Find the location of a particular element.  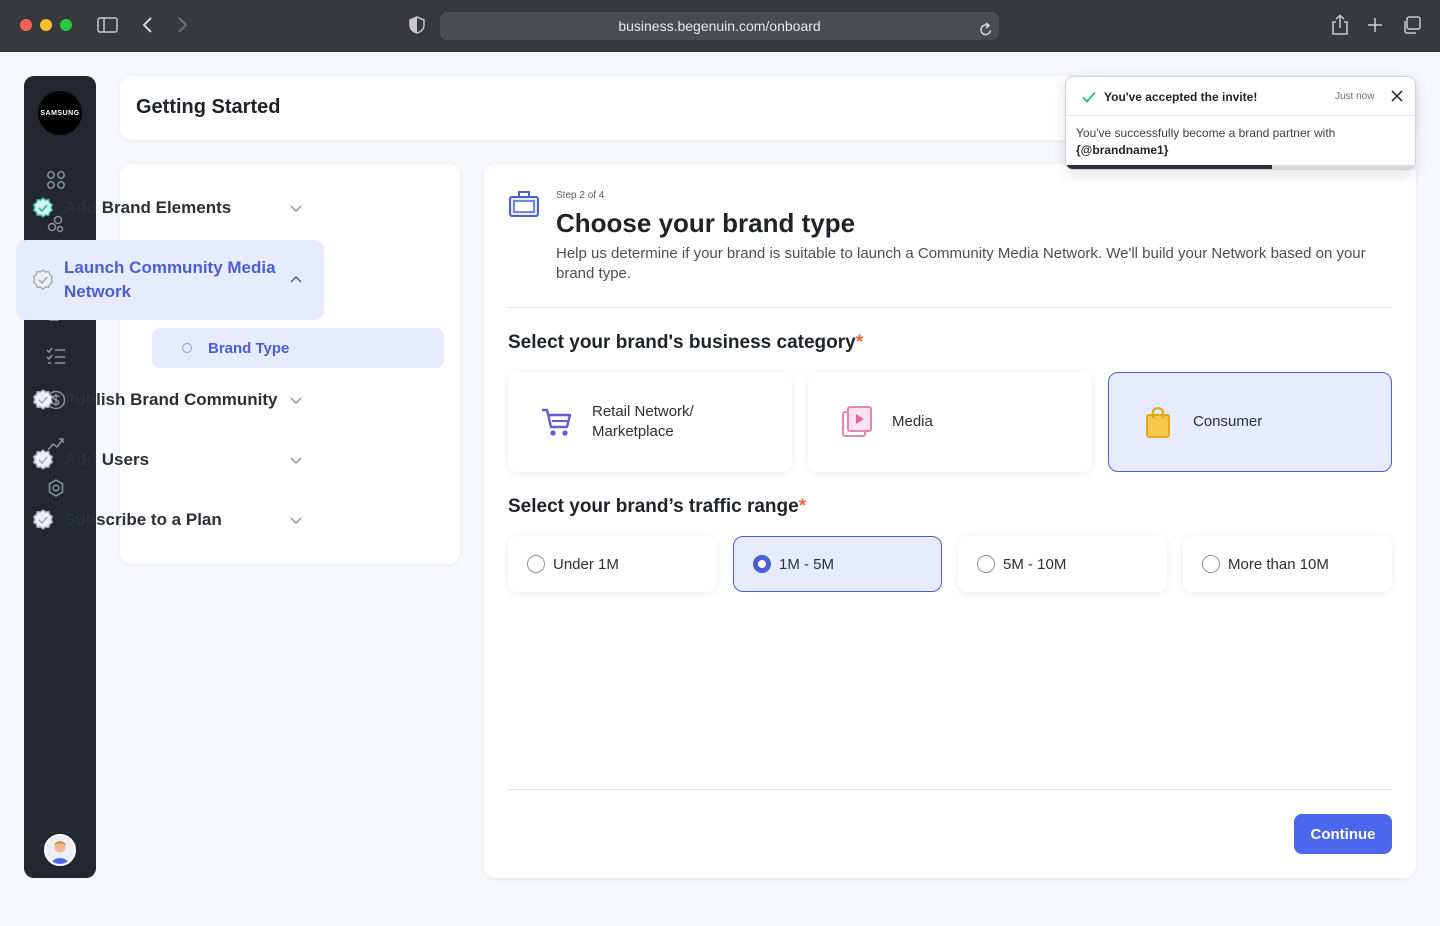

traffic-option-more-than-10m: More than 10M is located at coordinates (1287, 564).